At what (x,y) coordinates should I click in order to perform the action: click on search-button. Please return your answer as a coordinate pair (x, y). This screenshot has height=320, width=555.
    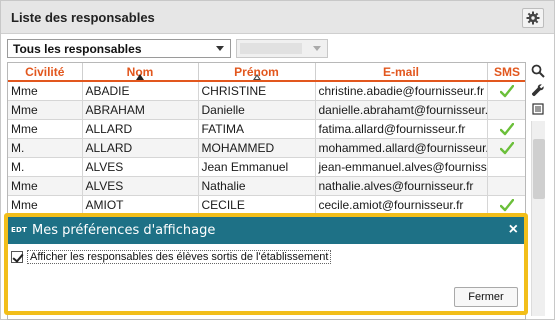
    Looking at the image, I should click on (538, 71).